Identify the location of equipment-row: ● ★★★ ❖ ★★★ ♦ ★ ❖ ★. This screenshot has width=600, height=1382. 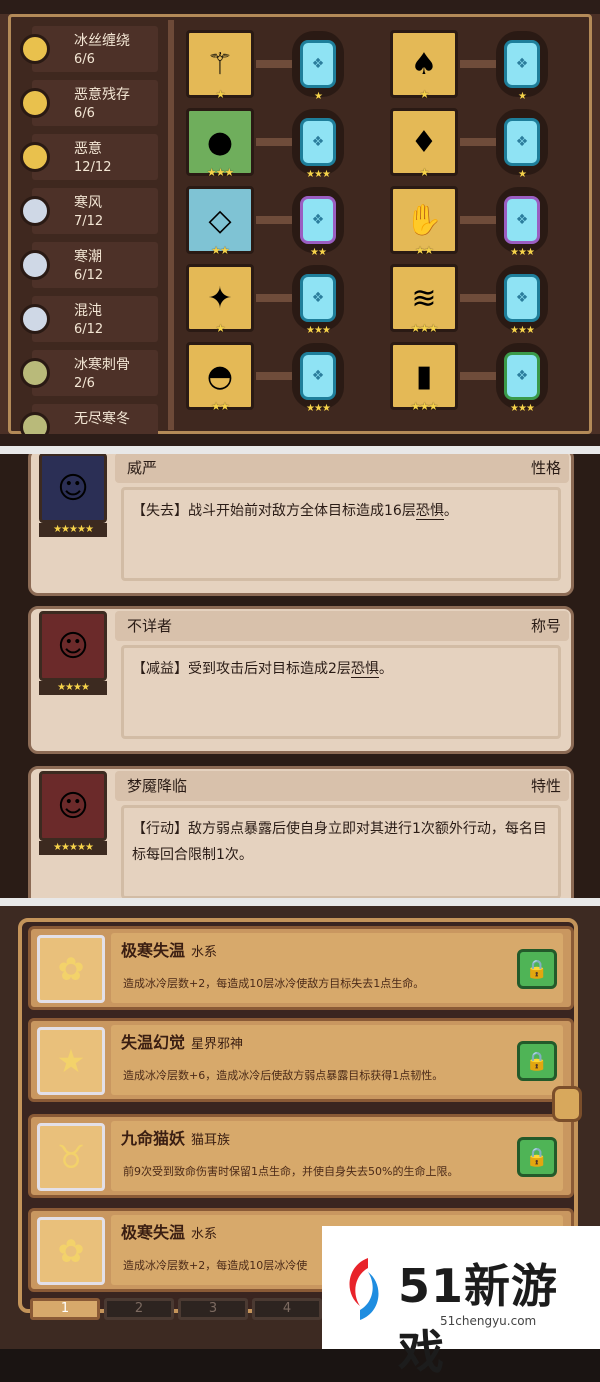
(385, 147).